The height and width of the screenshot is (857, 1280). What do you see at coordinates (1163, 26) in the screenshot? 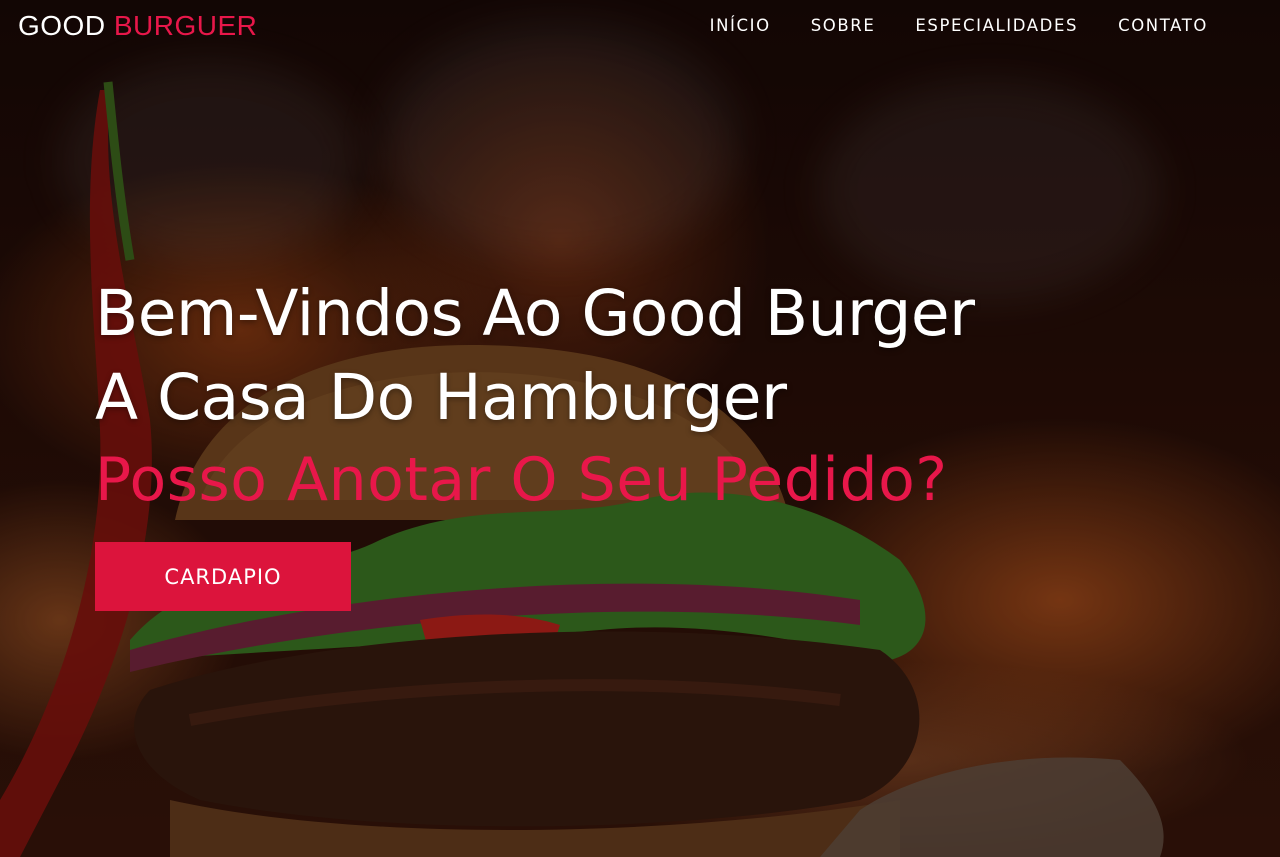
I see `nav-item-contato: CONTATO` at bounding box center [1163, 26].